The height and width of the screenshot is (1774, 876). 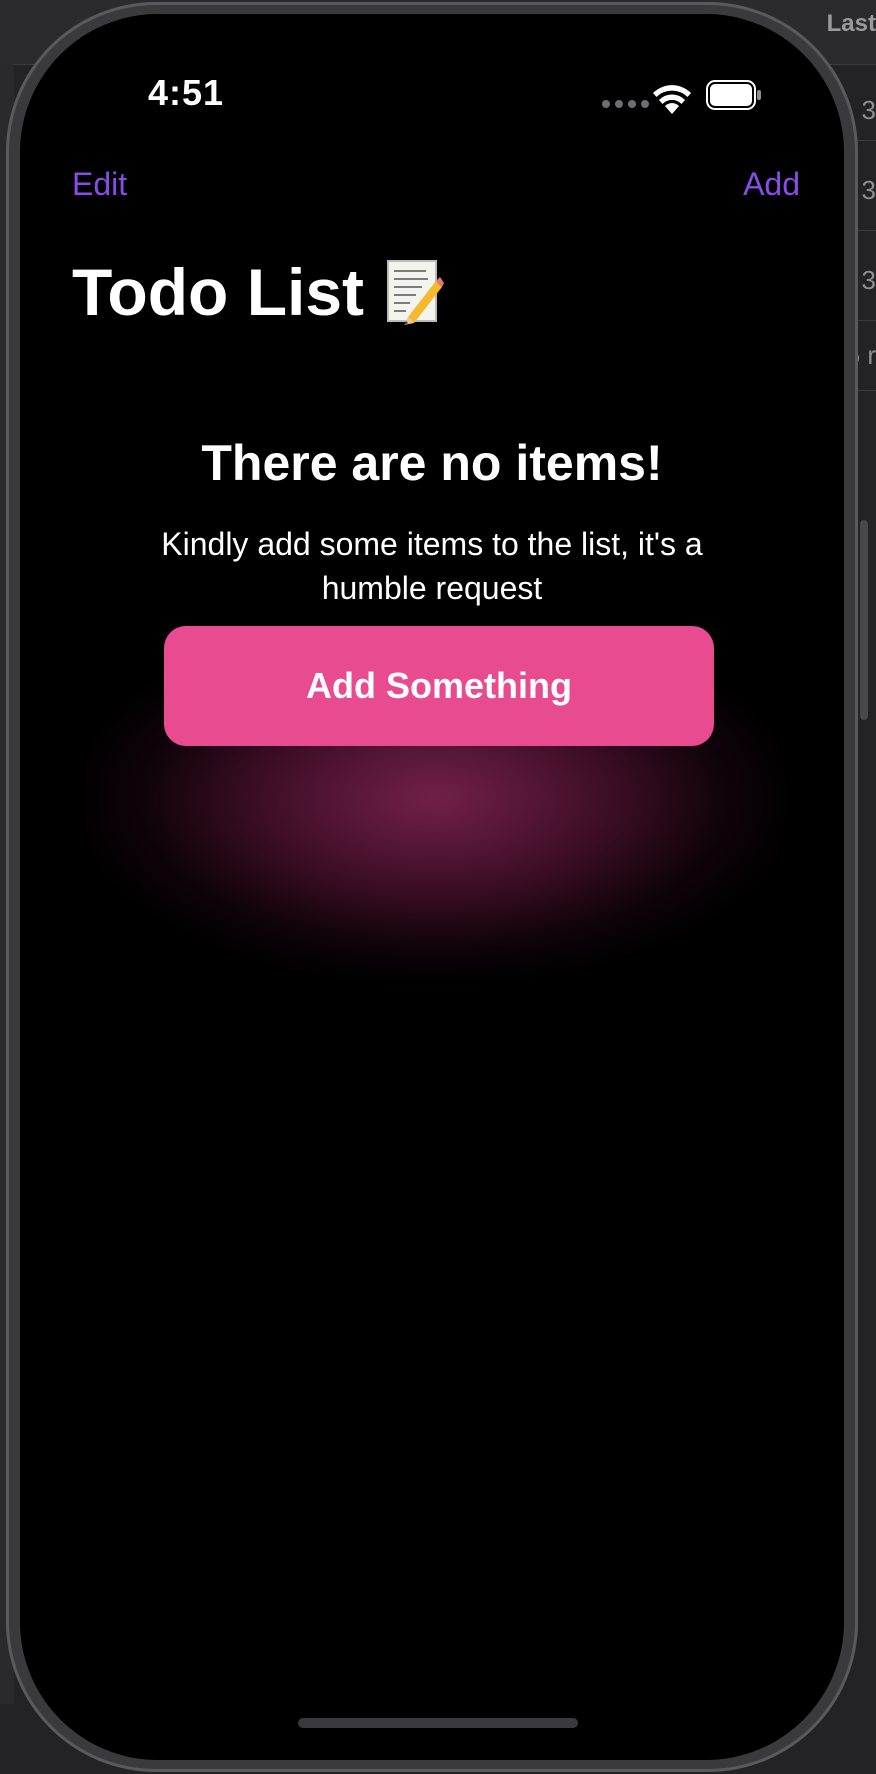 What do you see at coordinates (218, 292) in the screenshot?
I see `page-title-text: Todo List` at bounding box center [218, 292].